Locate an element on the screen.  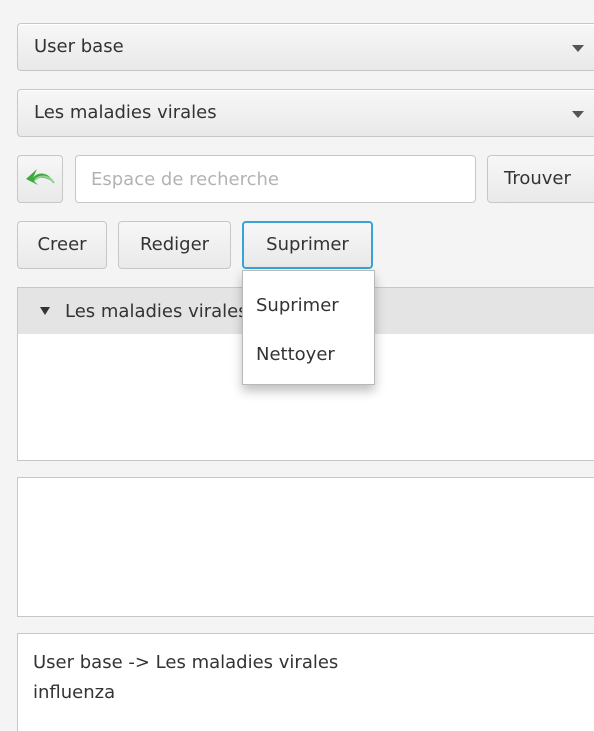
find-button: Trouver is located at coordinates (540, 179).